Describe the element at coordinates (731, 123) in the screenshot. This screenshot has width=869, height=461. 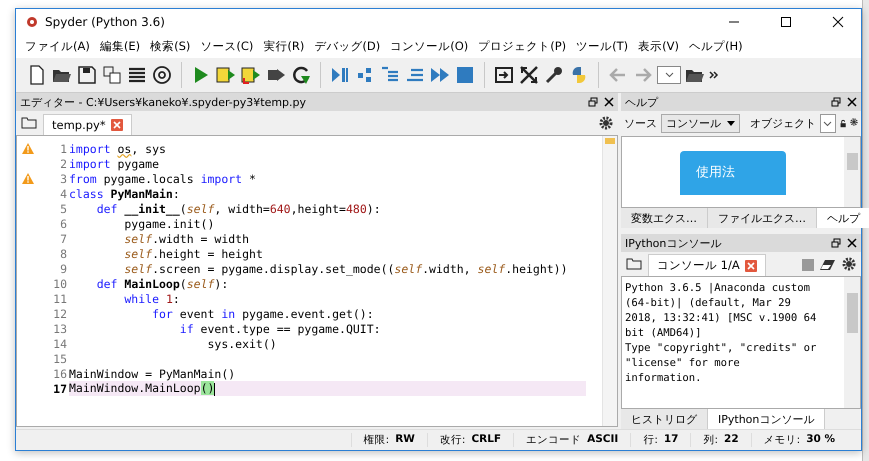
I see `dropdown-arrow-icon` at that location.